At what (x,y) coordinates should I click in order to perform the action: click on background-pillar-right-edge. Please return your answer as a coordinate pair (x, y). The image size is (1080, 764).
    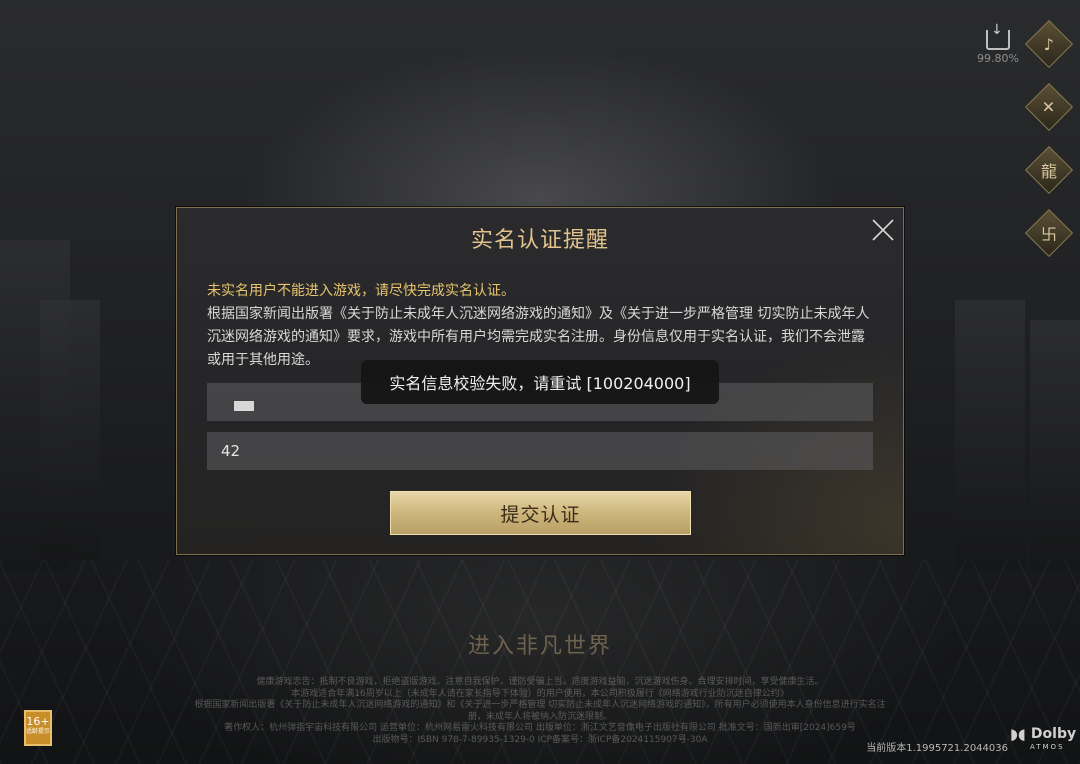
    Looking at the image, I should click on (1055, 445).